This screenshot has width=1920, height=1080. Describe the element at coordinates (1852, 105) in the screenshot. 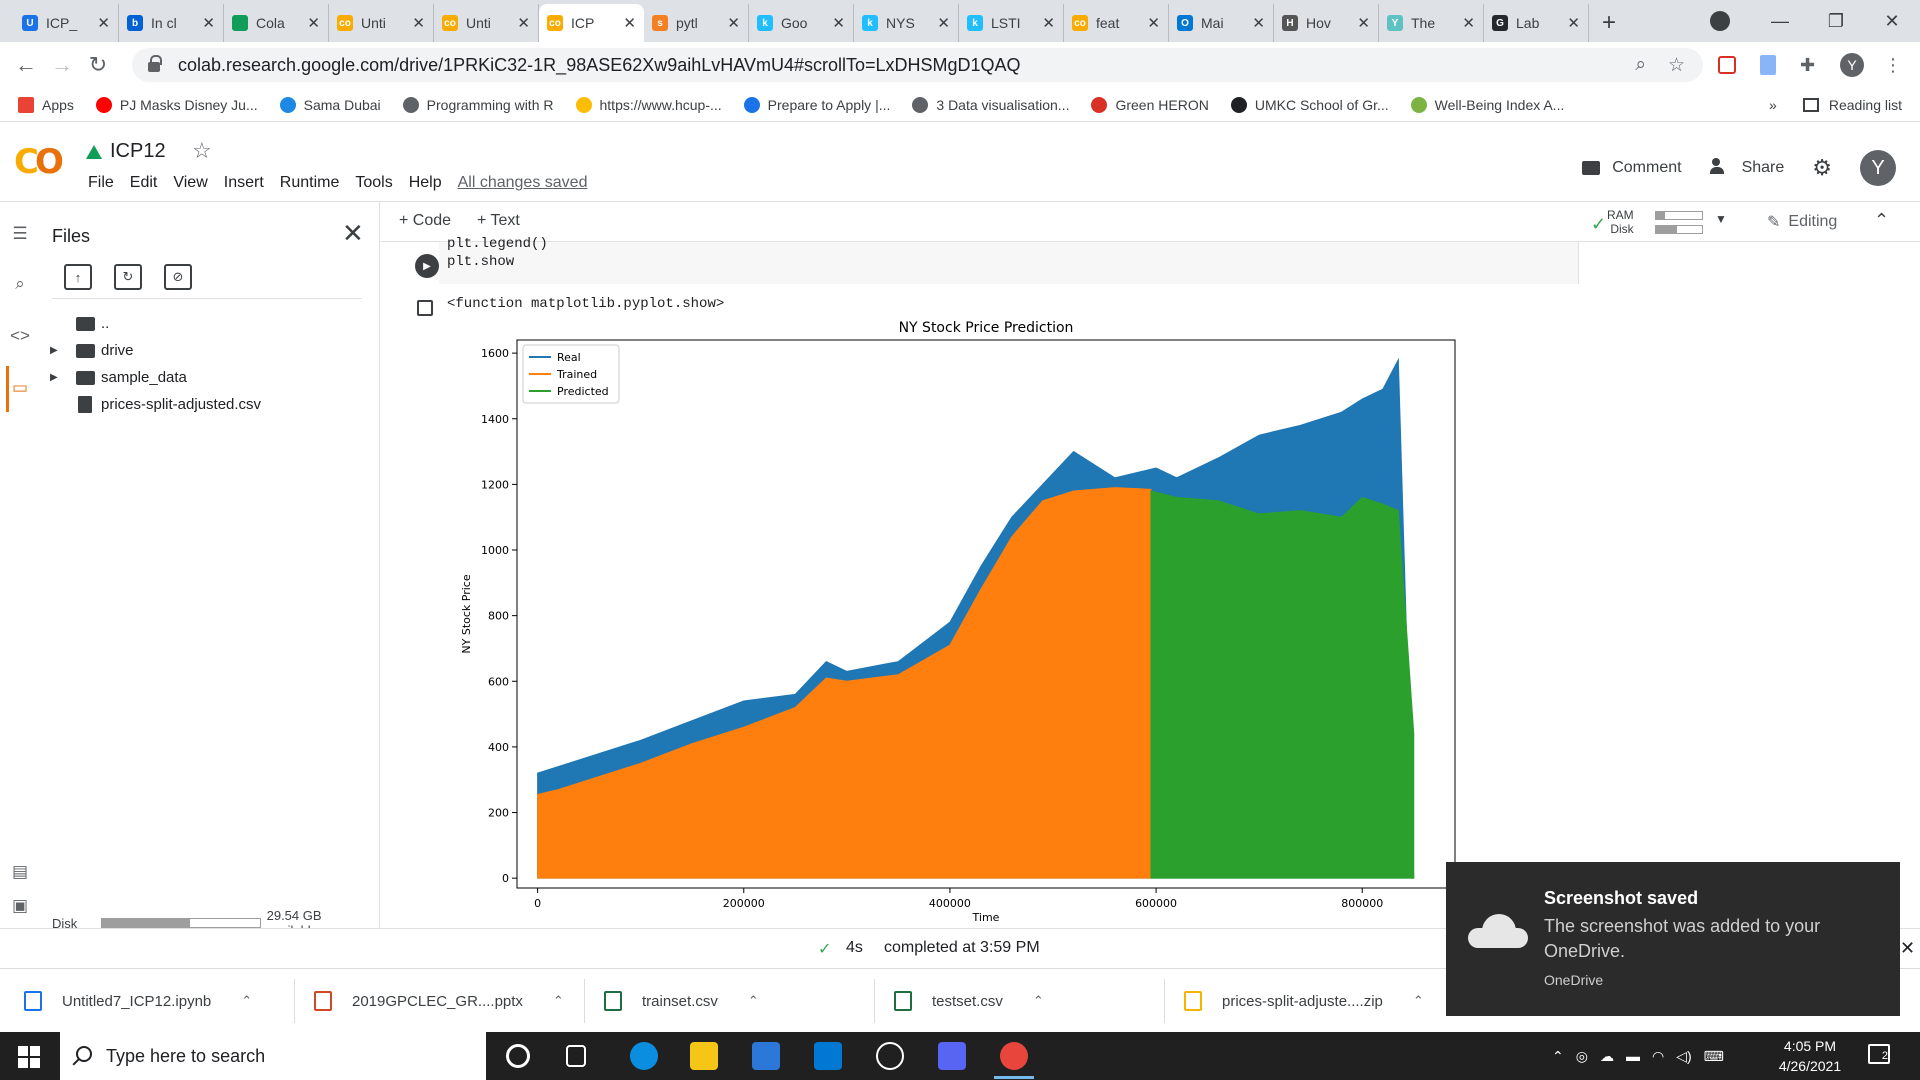

I see `reading-list-button: Reading list` at that location.